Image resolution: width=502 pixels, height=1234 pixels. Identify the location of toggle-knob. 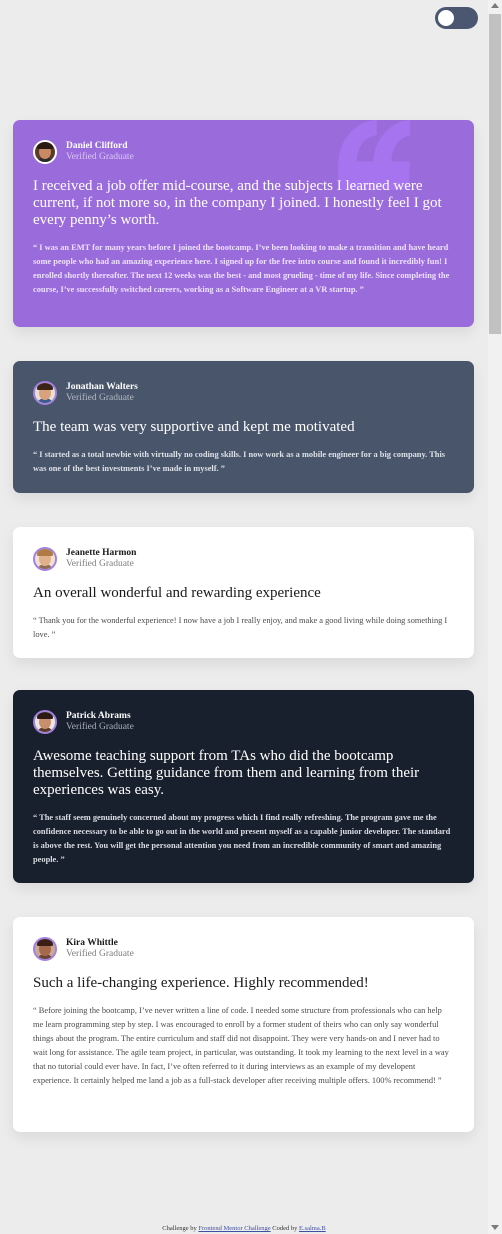
(446, 18).